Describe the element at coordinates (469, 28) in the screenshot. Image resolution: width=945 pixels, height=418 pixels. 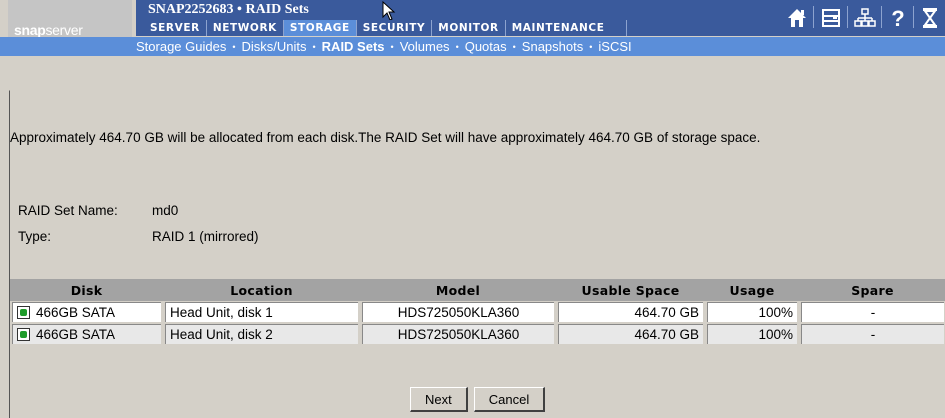
I see `tab-monitor: MONITOR` at that location.